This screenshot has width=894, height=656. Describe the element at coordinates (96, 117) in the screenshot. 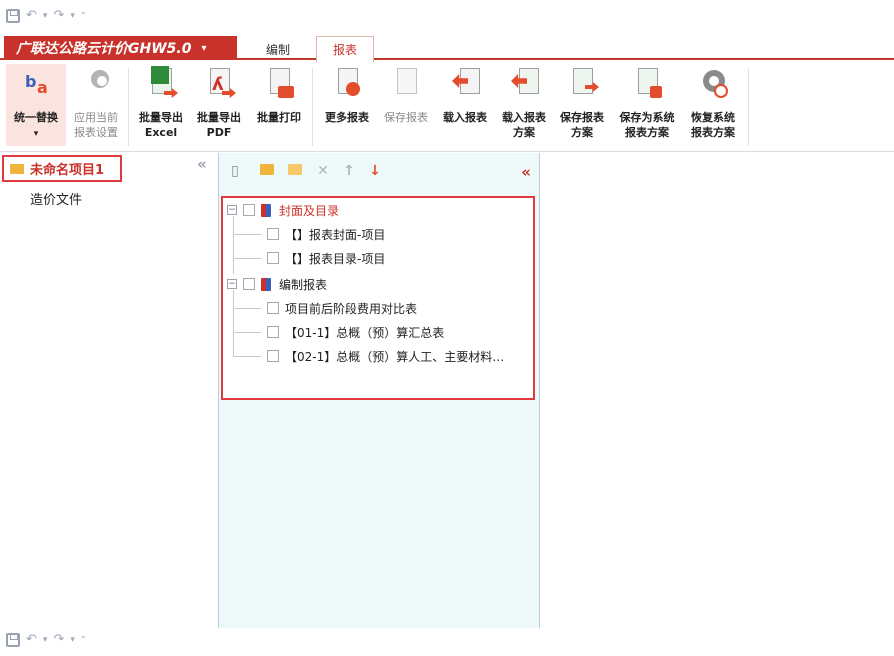

I see `apply-settings-label-1: 应用当前` at that location.